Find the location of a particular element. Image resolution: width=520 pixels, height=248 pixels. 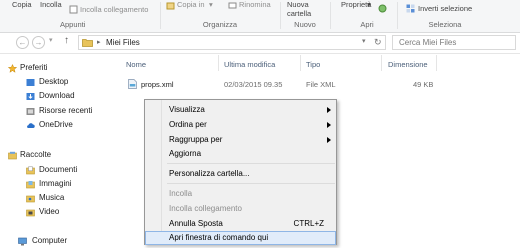

properties-dropdown-icon: ▾ is located at coordinates (369, 4).